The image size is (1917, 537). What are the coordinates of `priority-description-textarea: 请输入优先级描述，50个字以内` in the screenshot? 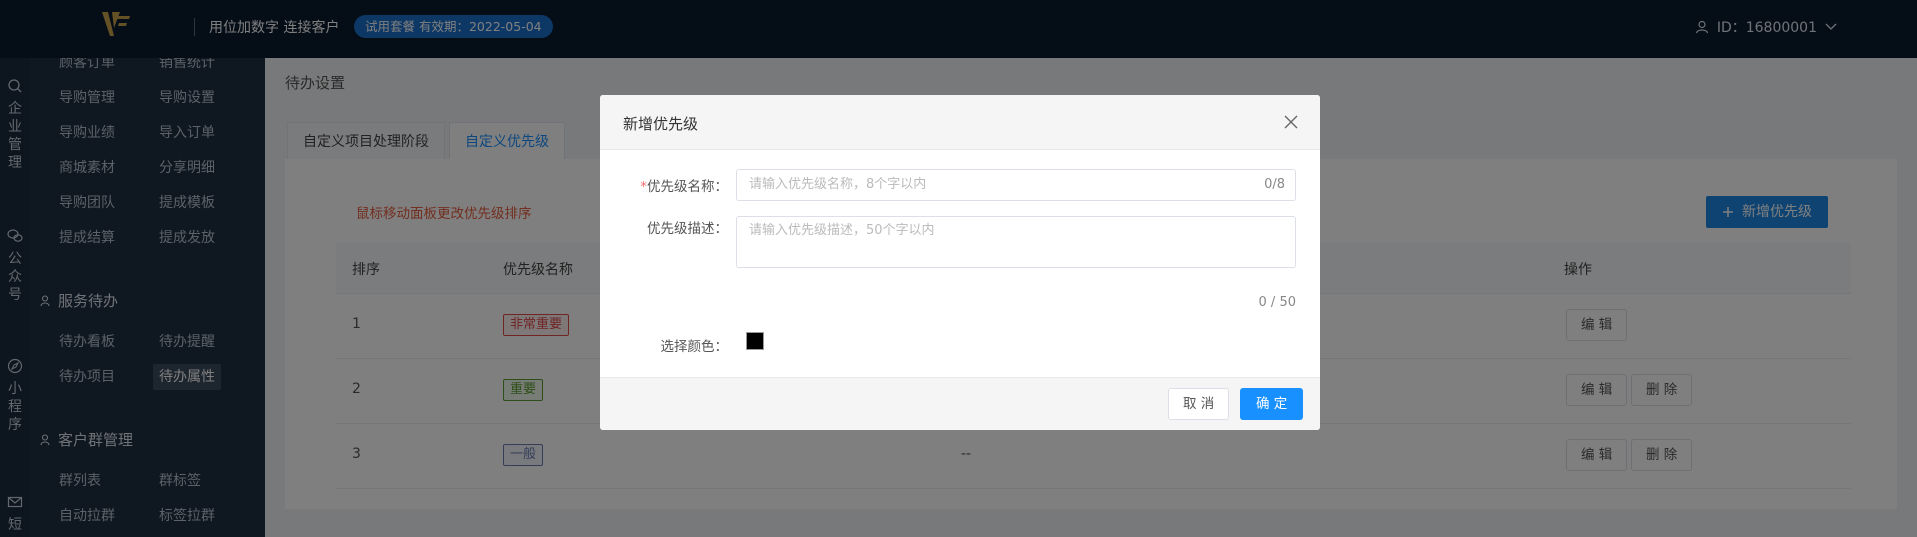 It's located at (1016, 242).